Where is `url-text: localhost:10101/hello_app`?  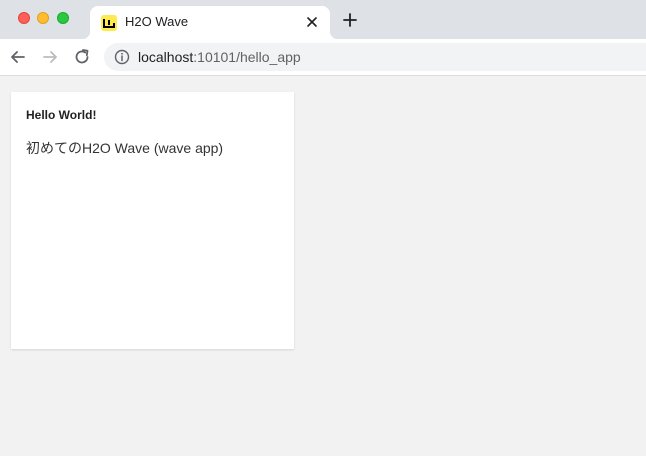 url-text: localhost:10101/hello_app is located at coordinates (219, 57).